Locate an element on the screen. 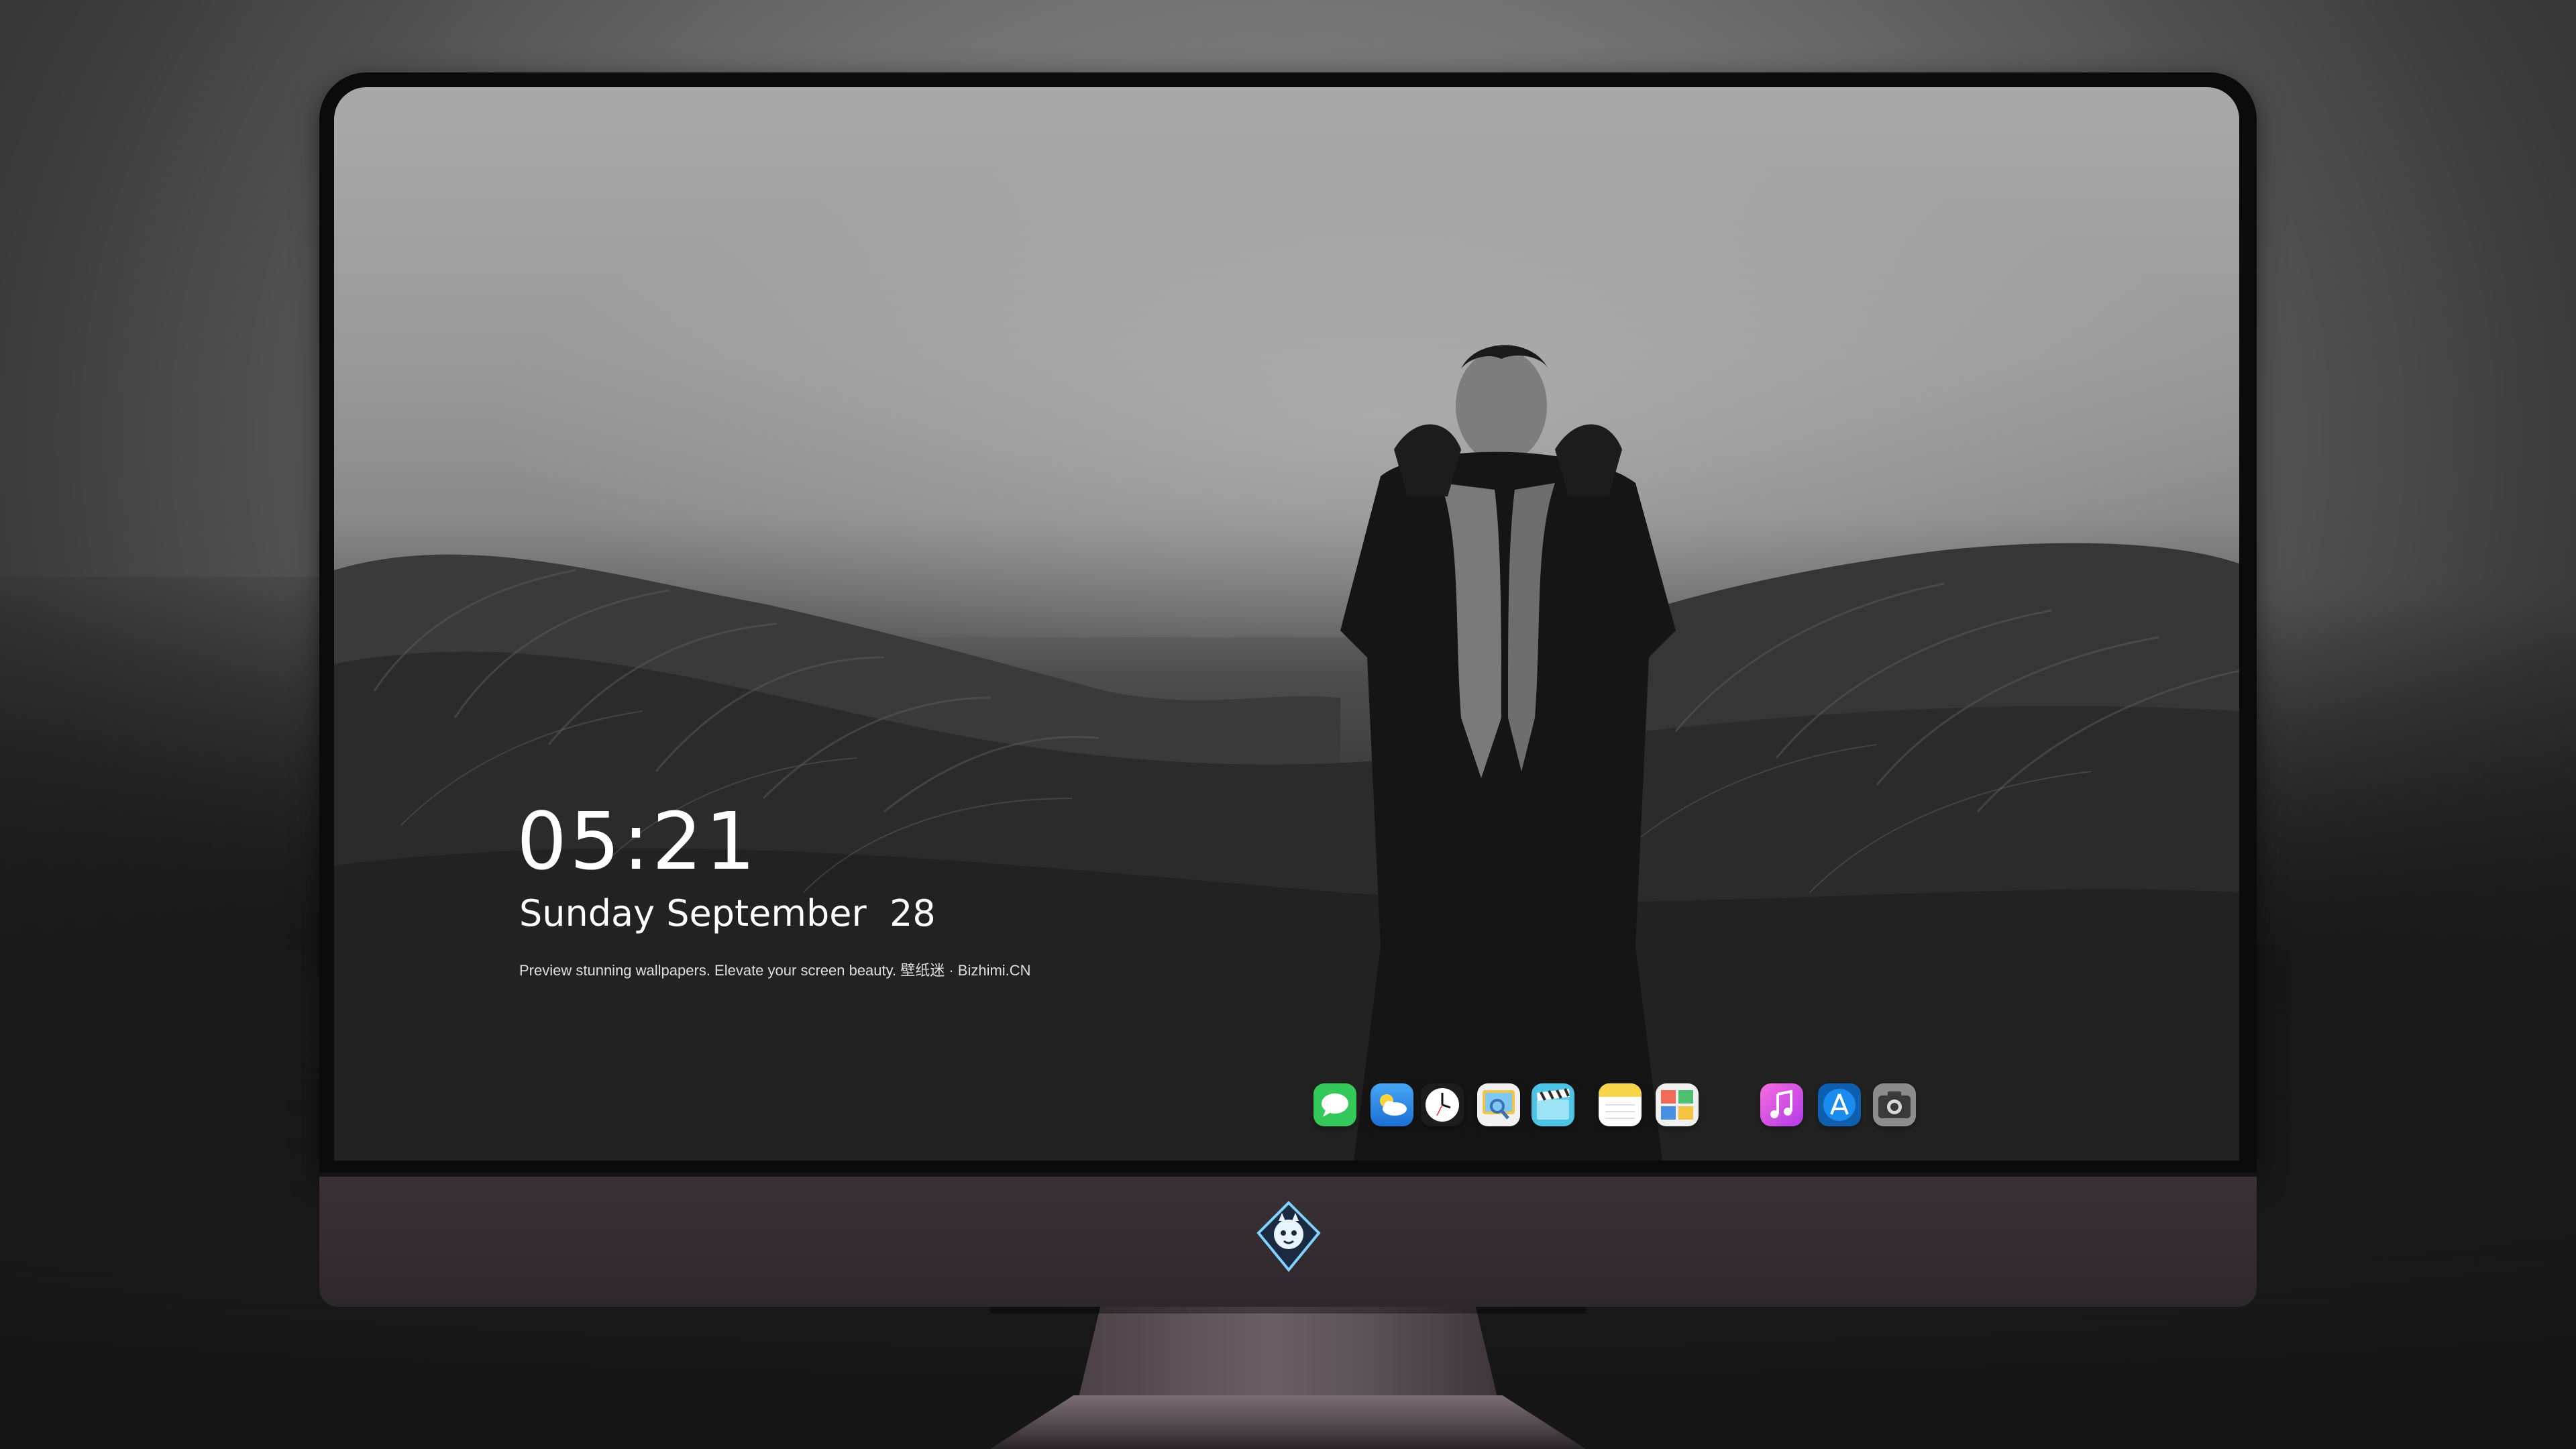  monitor-chin-divider is located at coordinates (1288, 1175).